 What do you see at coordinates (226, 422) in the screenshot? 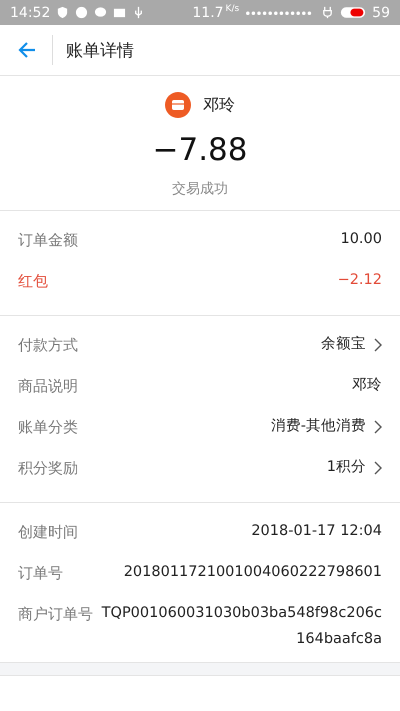
I see `row-value: 消费-其他消费` at bounding box center [226, 422].